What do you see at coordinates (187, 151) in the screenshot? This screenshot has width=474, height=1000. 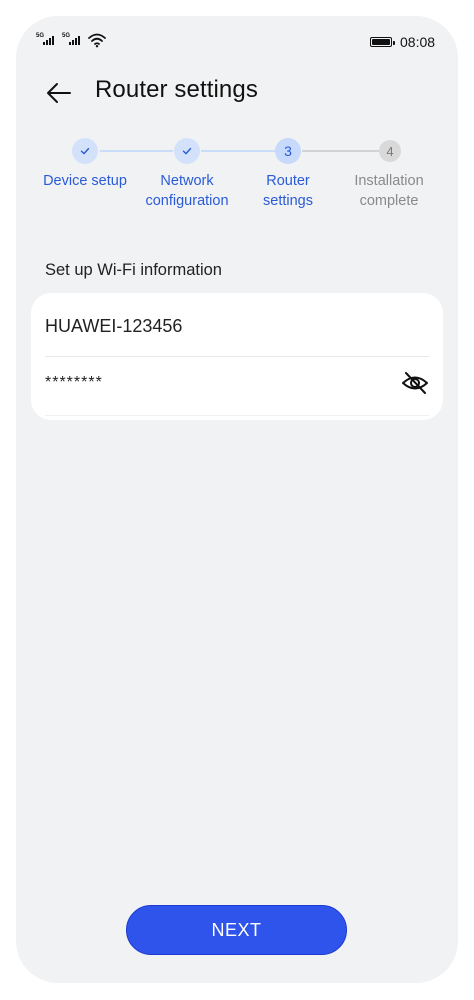 I see `step-2-check-icon` at bounding box center [187, 151].